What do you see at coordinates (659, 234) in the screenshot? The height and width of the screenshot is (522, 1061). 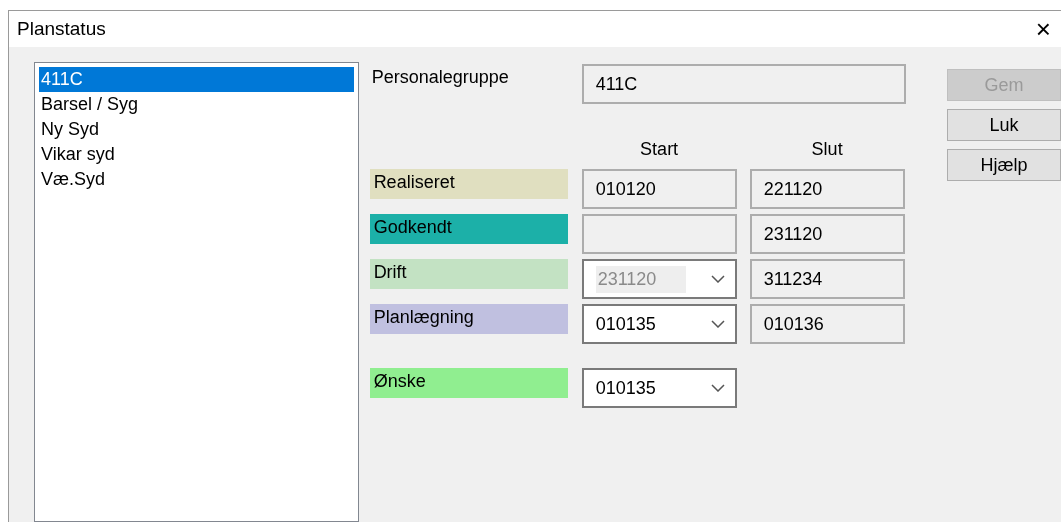 I see `text-field` at bounding box center [659, 234].